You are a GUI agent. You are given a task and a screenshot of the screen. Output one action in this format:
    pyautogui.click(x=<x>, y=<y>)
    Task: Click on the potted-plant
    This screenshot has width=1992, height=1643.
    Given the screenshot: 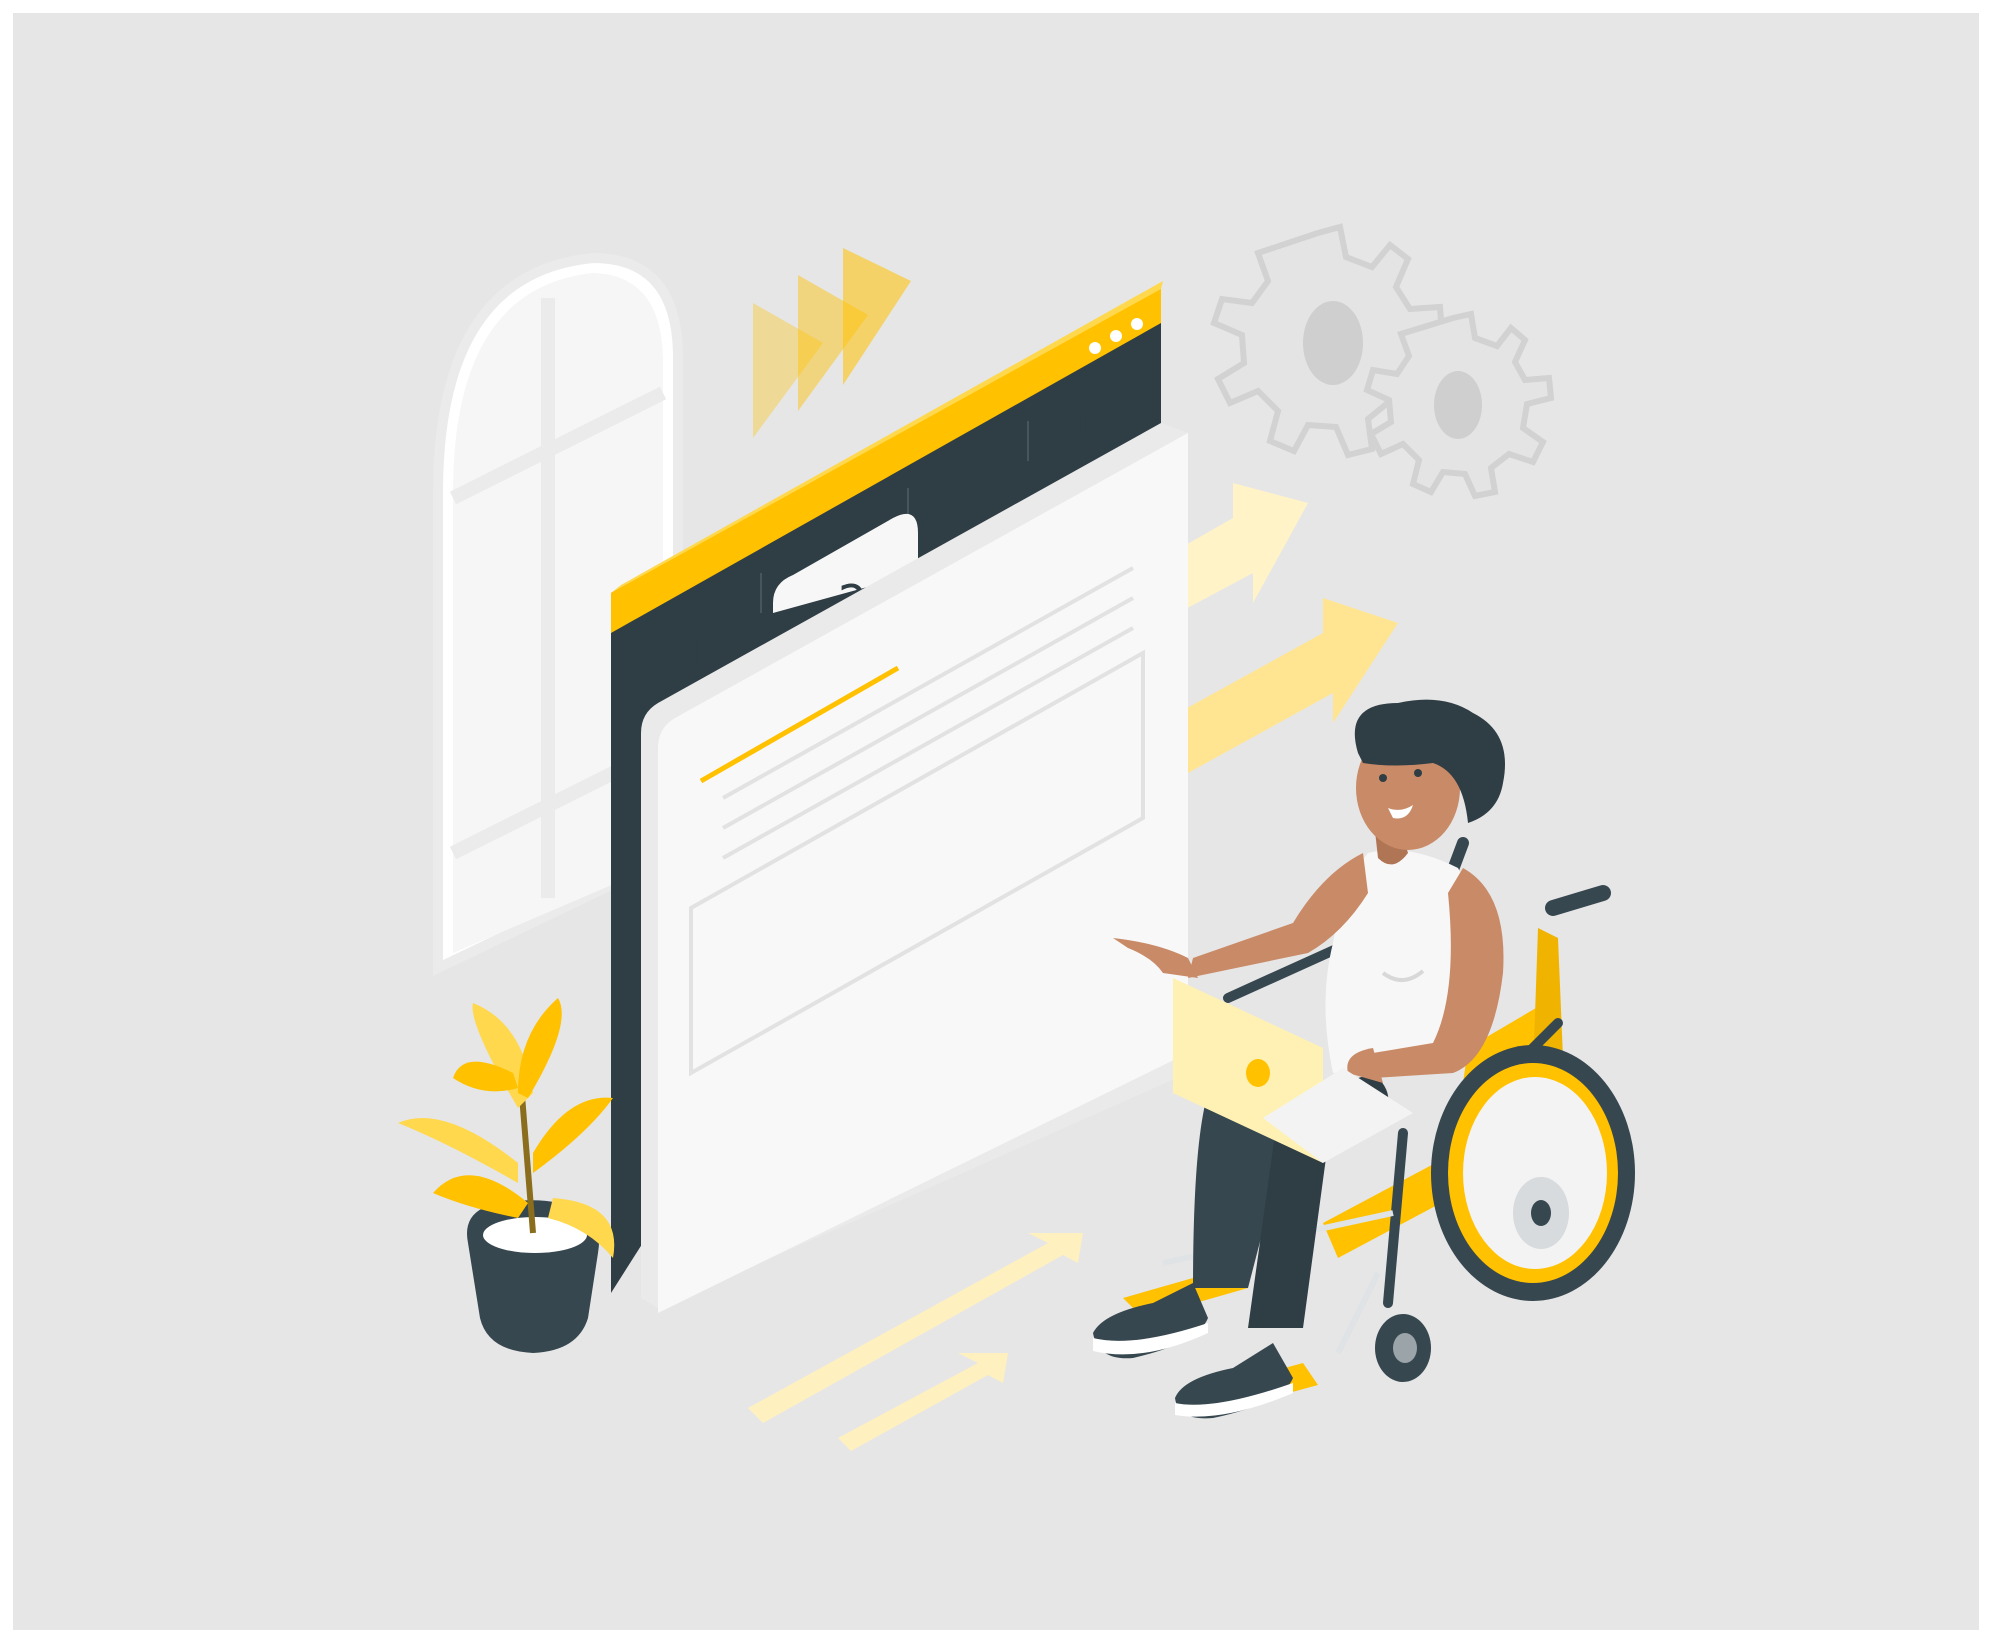 What is the action you would take?
    pyautogui.click(x=506, y=1175)
    